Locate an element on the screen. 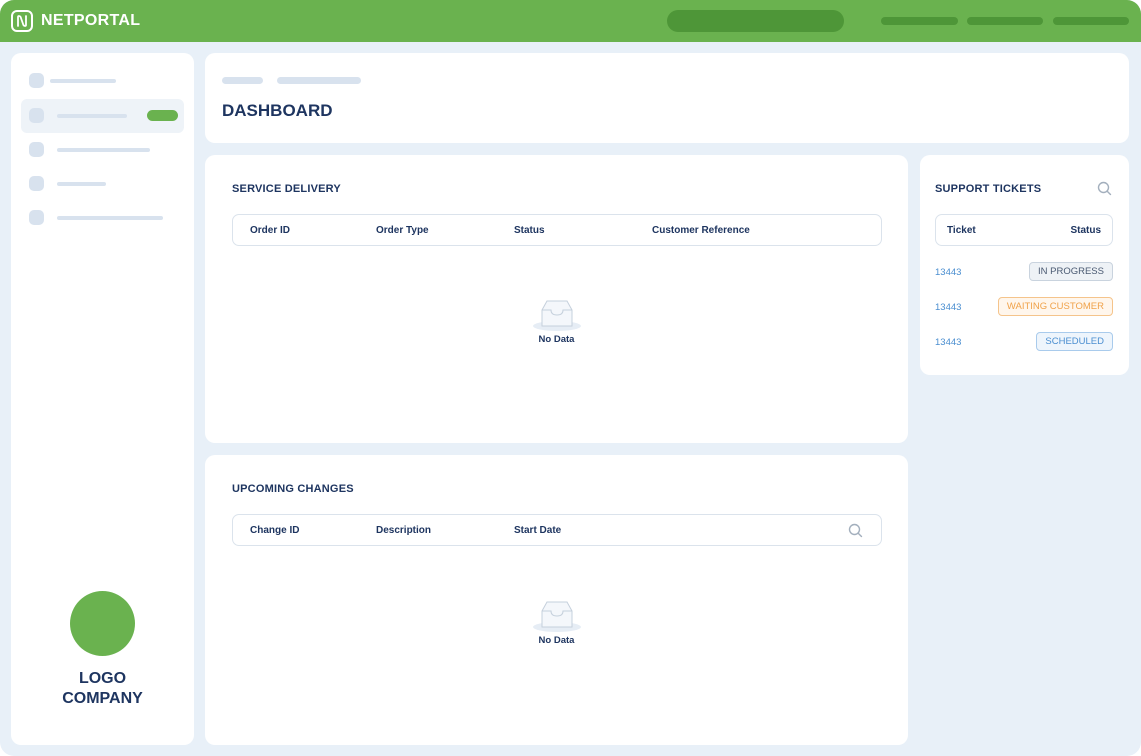  ticket-row: 13443 WAITING CUSTOMER is located at coordinates (1024, 307).